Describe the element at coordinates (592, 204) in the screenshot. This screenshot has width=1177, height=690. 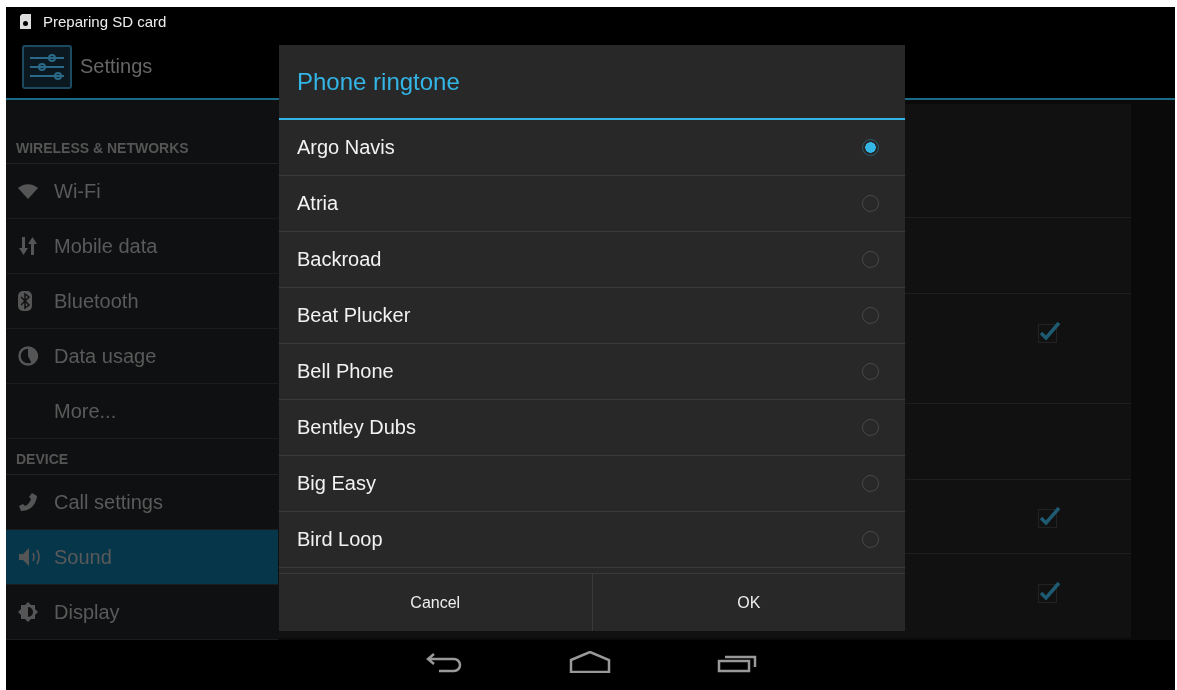
I see `ringtone-option: Atria` at that location.